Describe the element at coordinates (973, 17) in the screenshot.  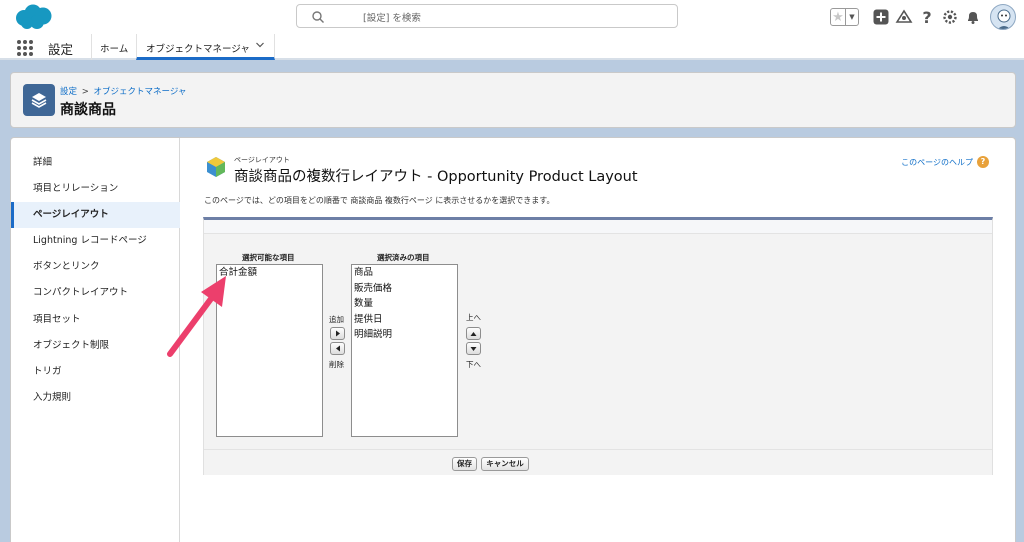
I see `notifications-bell-icon` at that location.